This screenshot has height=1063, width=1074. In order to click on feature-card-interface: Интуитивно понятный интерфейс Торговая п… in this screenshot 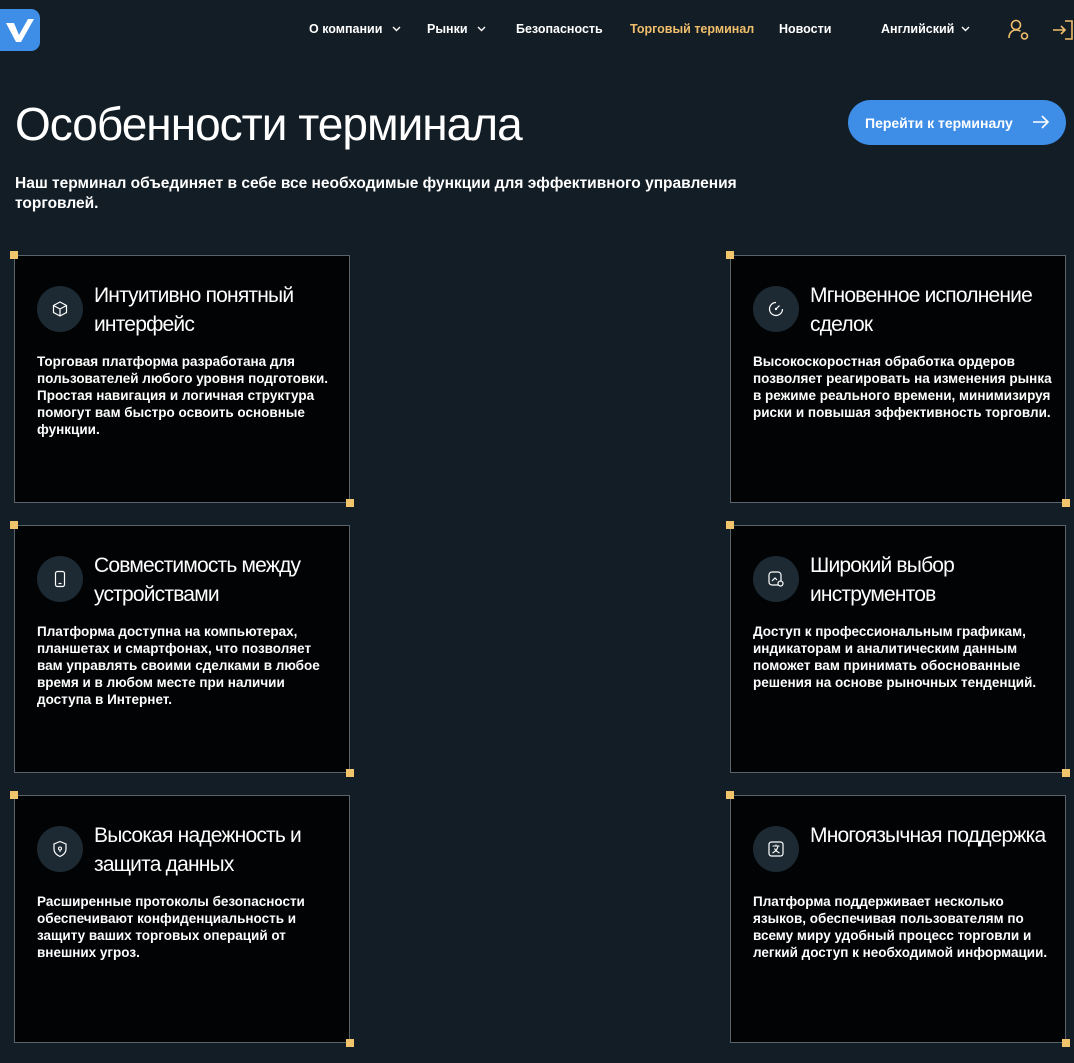, I will do `click(182, 379)`.